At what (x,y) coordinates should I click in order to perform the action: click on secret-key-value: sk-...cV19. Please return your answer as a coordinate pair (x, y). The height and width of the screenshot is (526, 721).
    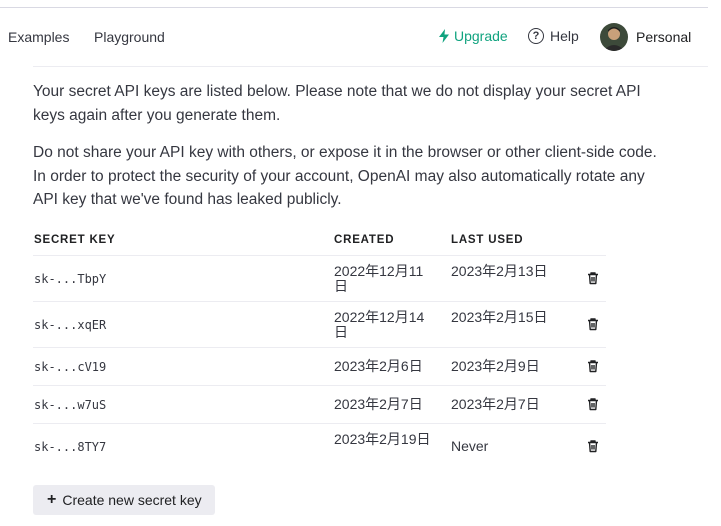
    Looking at the image, I should click on (70, 367).